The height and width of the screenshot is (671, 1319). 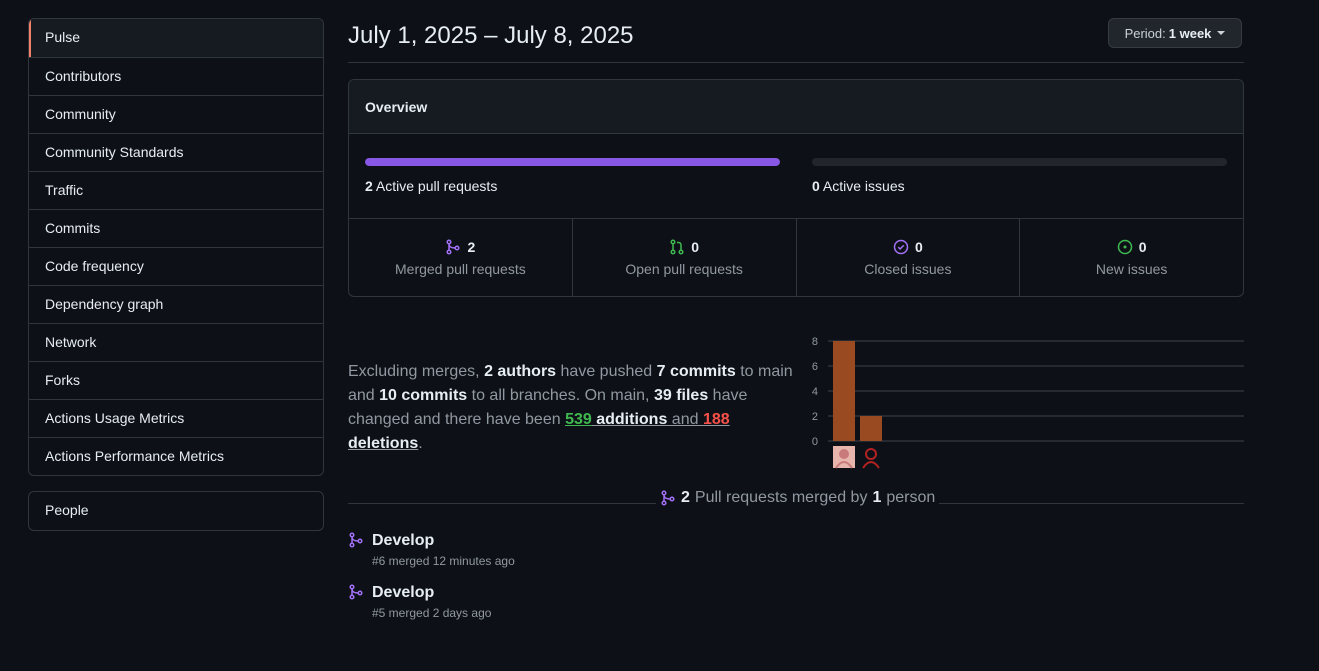 I want to click on summary-text: to all branches. On main,, so click(x=560, y=395).